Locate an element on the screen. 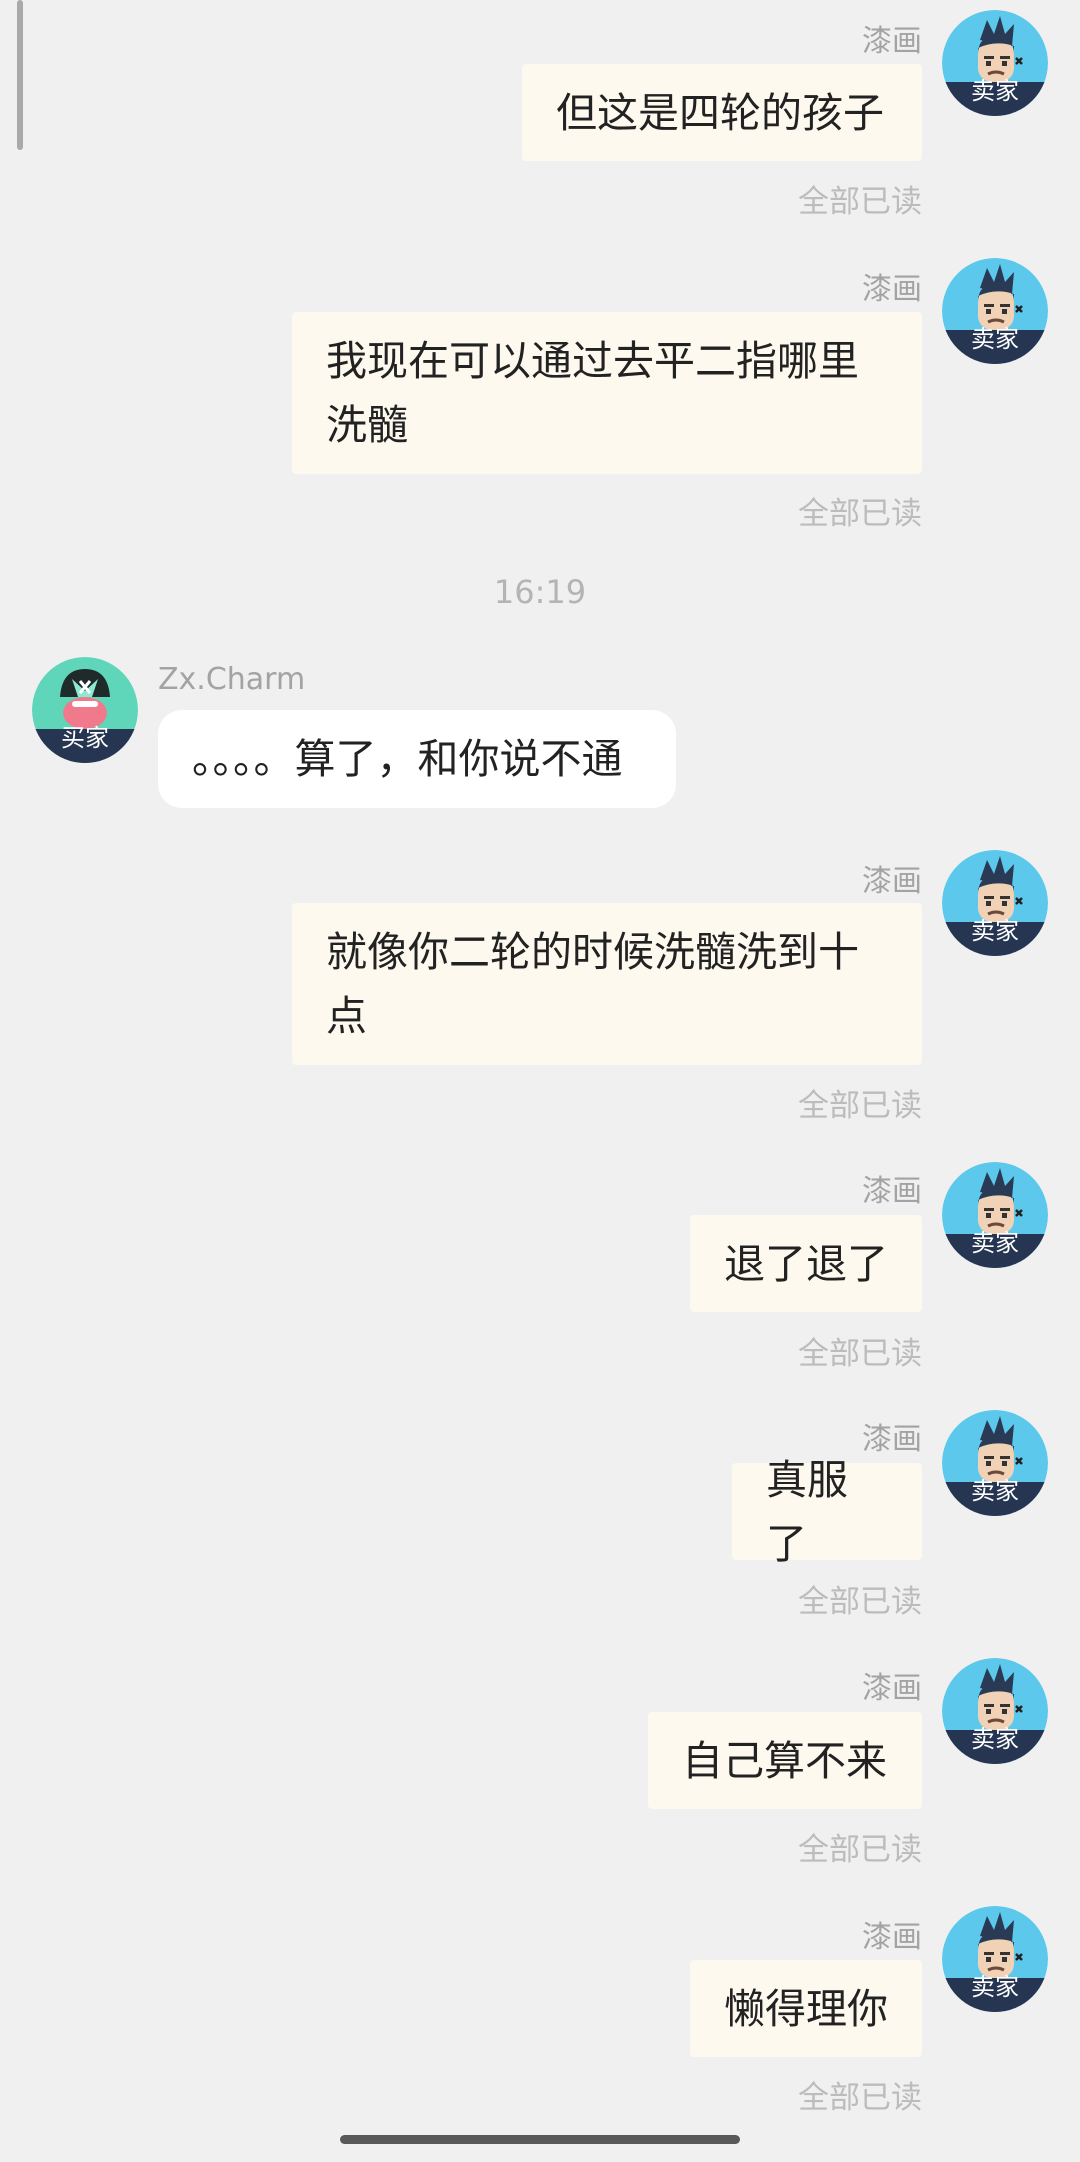 The width and height of the screenshot is (1080, 2162). message-bubble: 我现在可以通过去平二指哪里洗髓 is located at coordinates (607, 393).